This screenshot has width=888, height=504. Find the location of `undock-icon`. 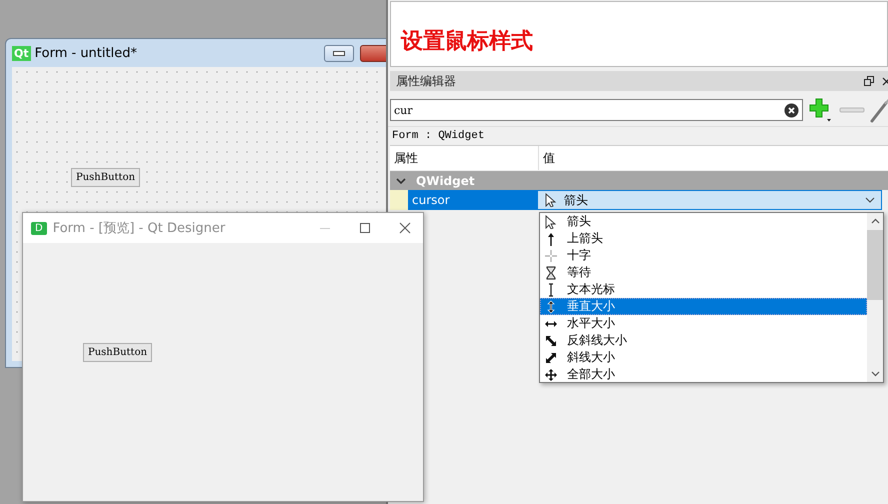

undock-icon is located at coordinates (869, 81).